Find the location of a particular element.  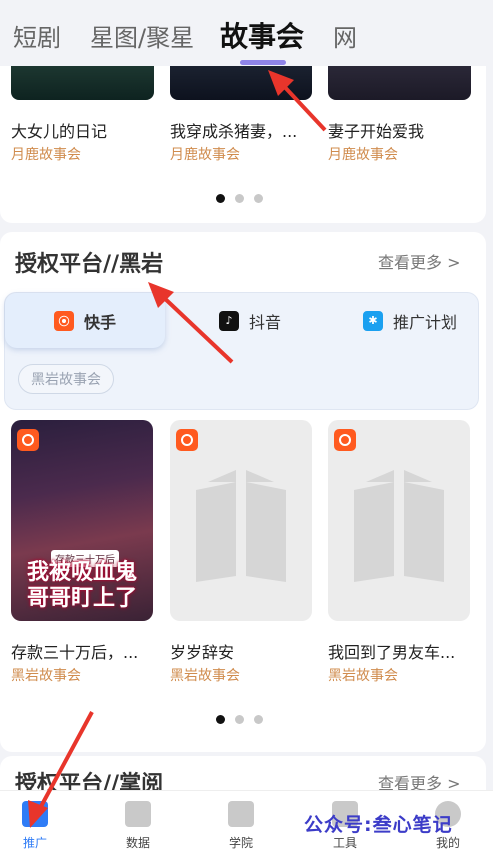

section-title: 授权平台//黑岩 is located at coordinates (89, 264).